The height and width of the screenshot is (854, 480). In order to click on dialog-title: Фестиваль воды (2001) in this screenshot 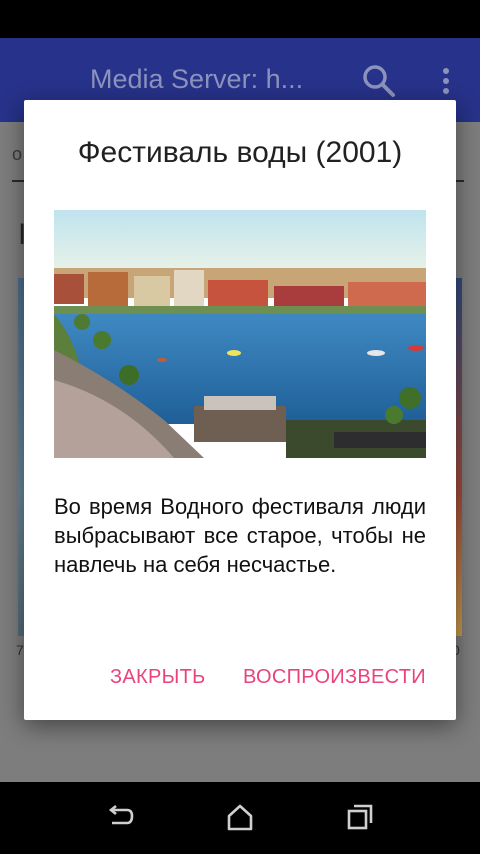, I will do `click(240, 152)`.